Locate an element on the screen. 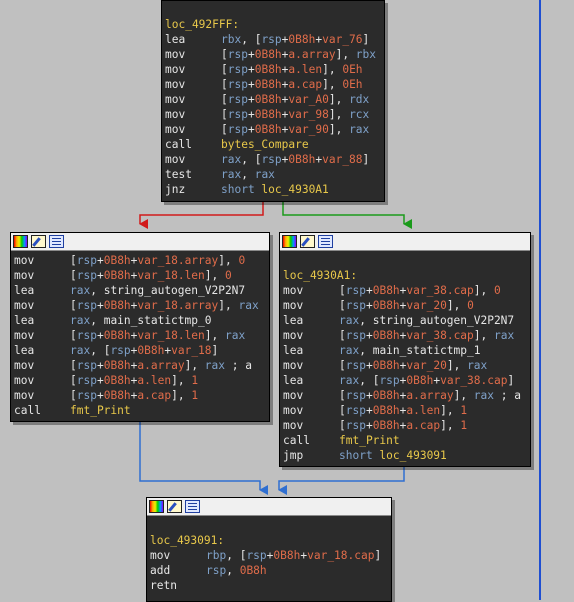 The image size is (574, 602). asm-operand: 0 is located at coordinates (242, 260).